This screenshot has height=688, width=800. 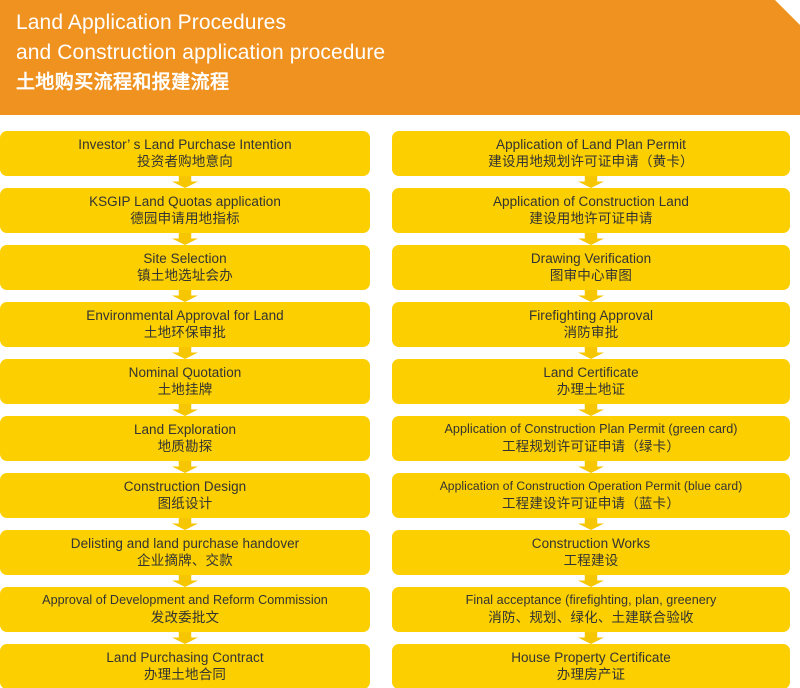 I want to click on flow-node-wrapper: Nominal Quotation 土地挂牌, so click(x=185, y=381).